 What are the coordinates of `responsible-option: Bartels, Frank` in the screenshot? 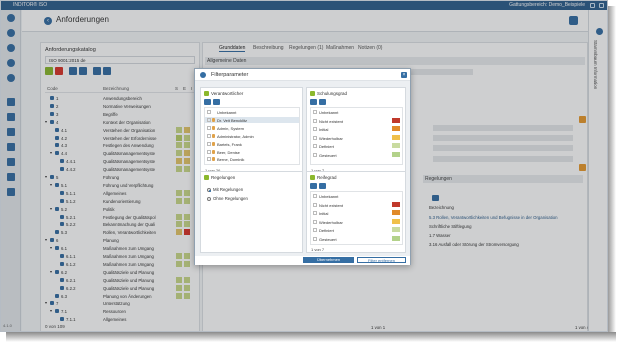 It's located at (252, 144).